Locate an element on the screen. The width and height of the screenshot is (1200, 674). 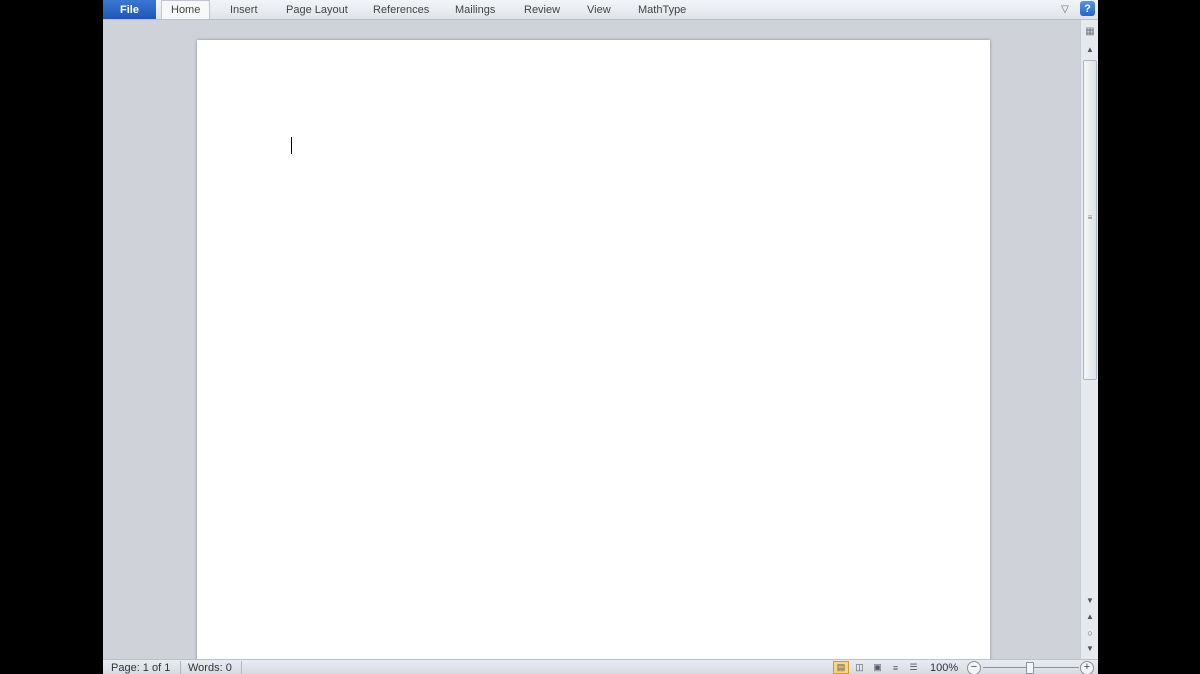
tab-home: Home is located at coordinates (186, 9).